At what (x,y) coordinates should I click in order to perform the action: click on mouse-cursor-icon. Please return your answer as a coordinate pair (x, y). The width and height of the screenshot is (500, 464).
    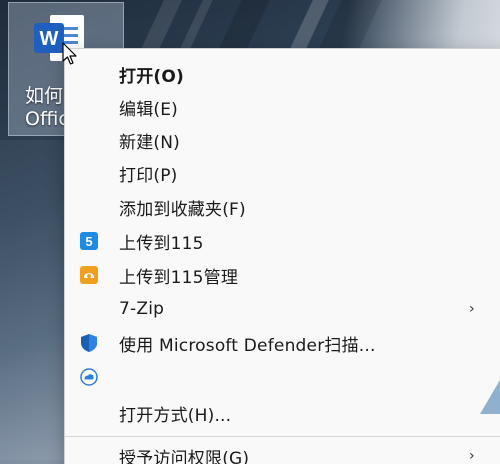
    Looking at the image, I should click on (69, 53).